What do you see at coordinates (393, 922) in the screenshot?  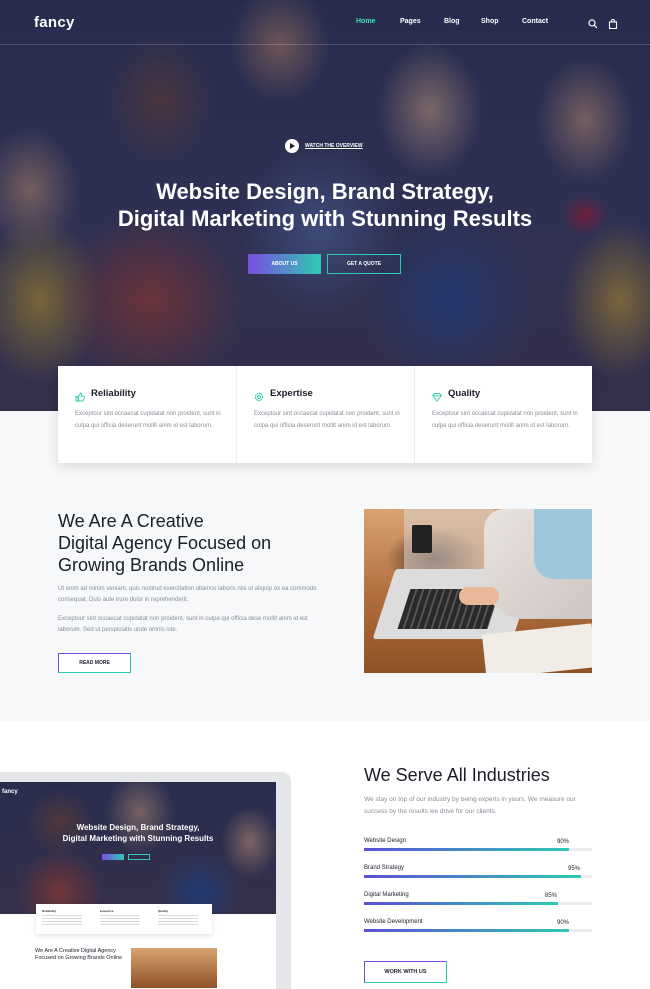 I see `skill-name: Website Development` at bounding box center [393, 922].